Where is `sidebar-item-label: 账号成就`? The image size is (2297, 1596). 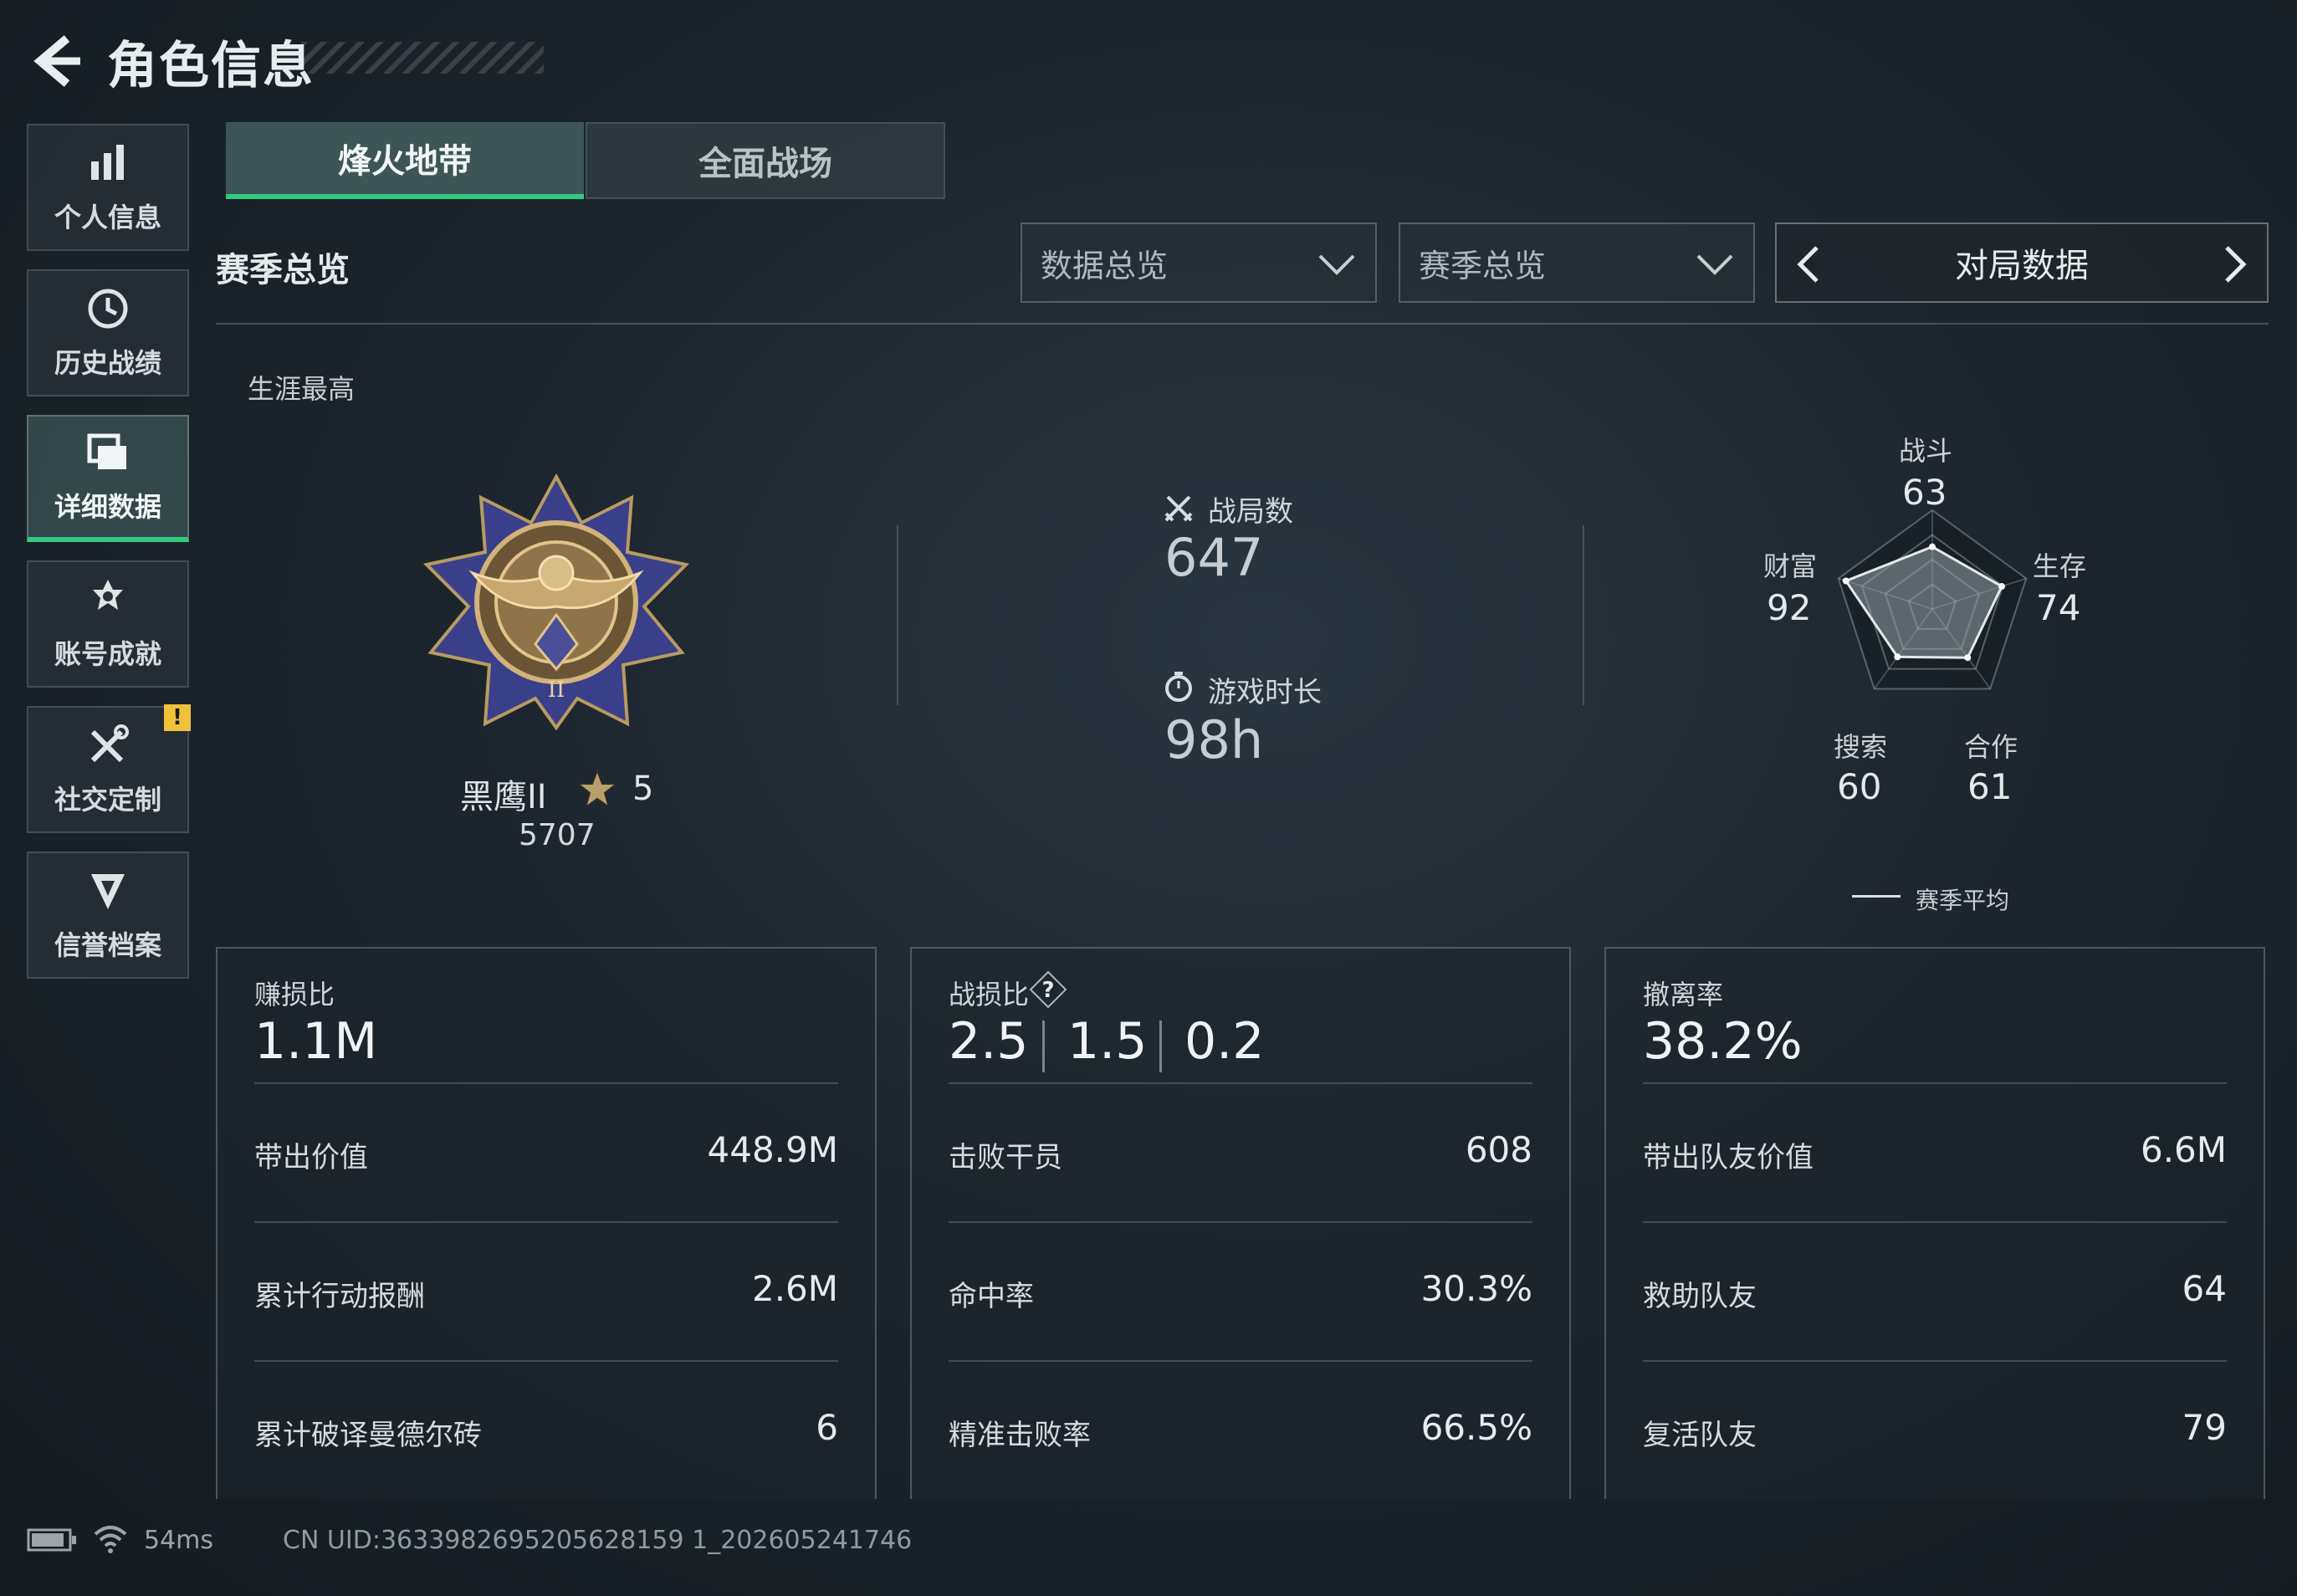
sidebar-item-label: 账号成就 is located at coordinates (107, 654).